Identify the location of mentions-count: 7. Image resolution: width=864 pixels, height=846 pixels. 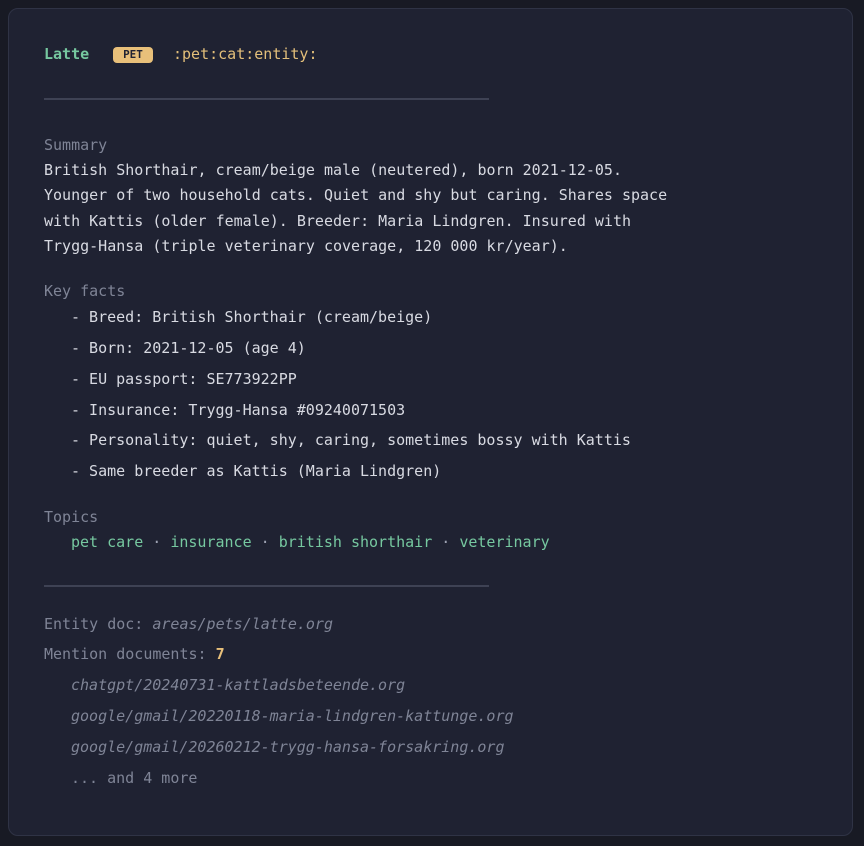
(220, 654).